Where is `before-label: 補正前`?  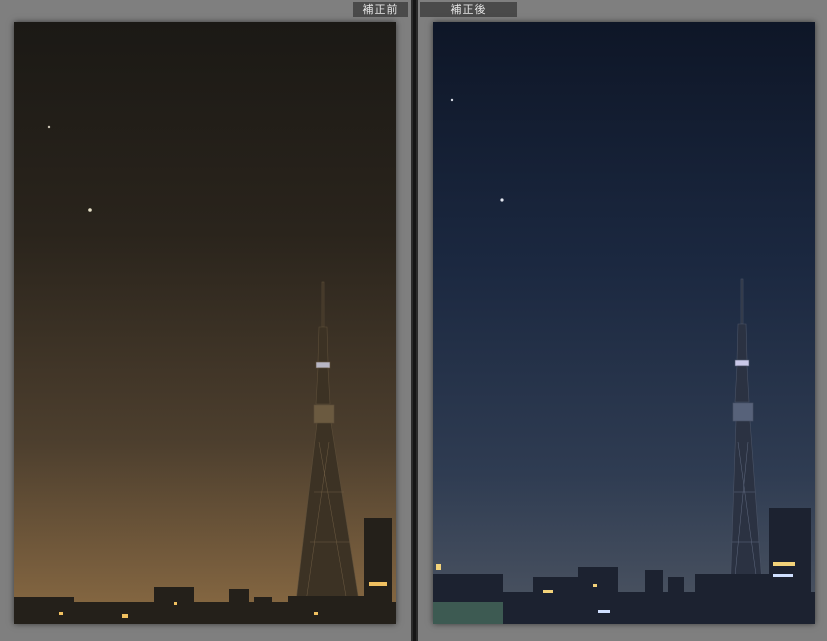 before-label: 補正前 is located at coordinates (380, 9).